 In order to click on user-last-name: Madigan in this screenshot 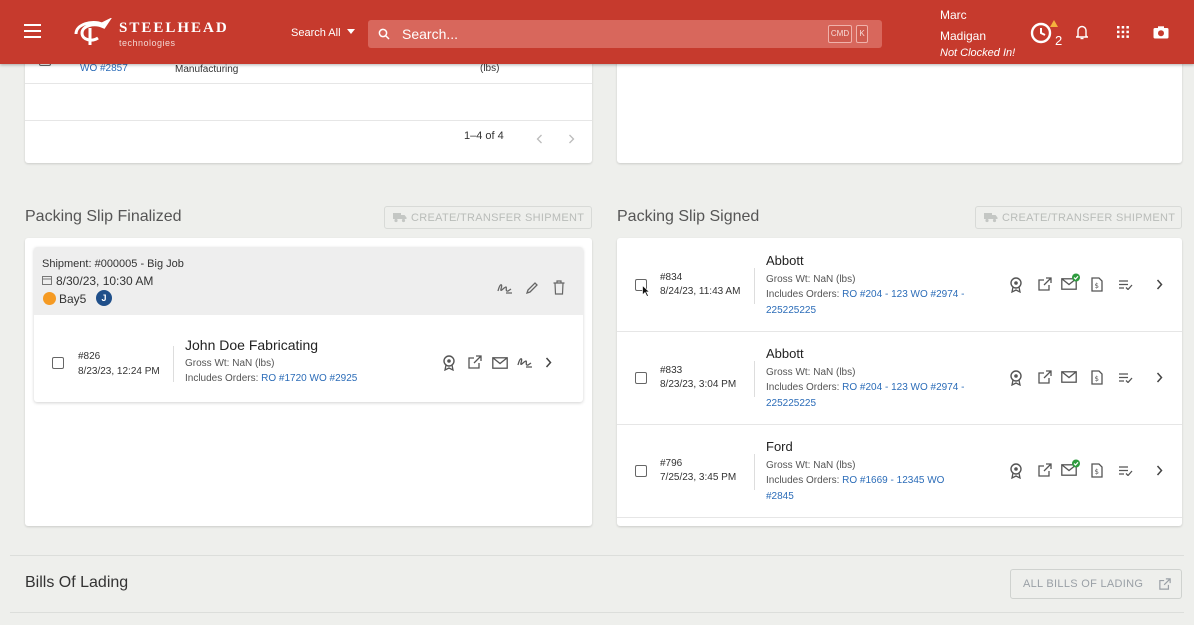, I will do `click(963, 36)`.